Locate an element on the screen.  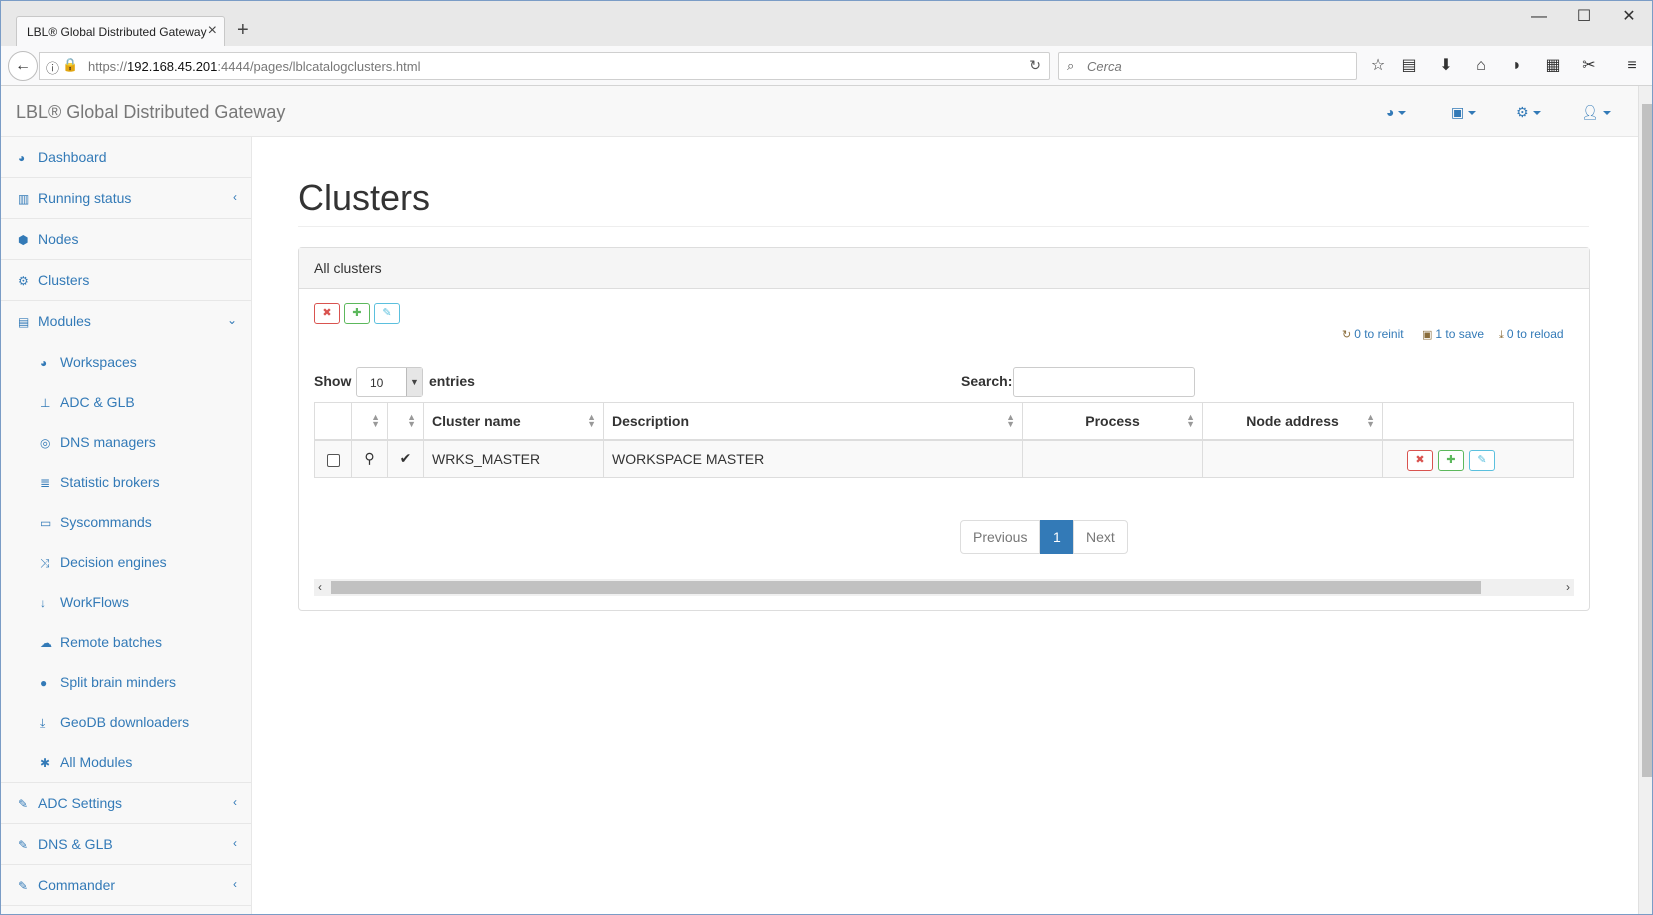
sidebar-item-dashboard: ◕ Dashboard is located at coordinates (126, 157).